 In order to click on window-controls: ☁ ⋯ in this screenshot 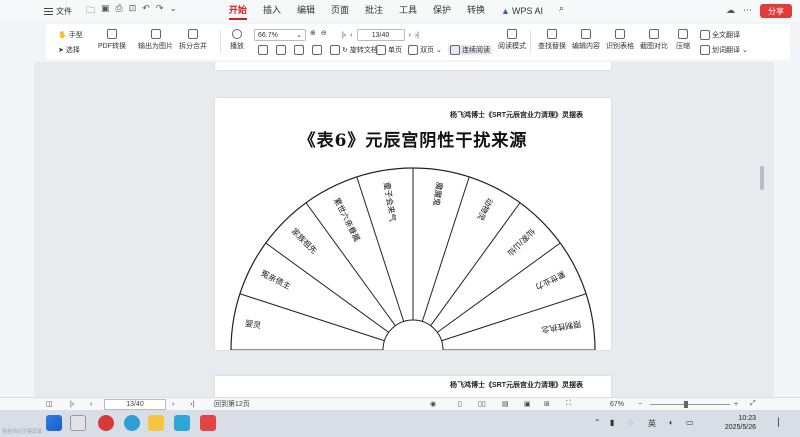, I will do `click(739, 10)`.